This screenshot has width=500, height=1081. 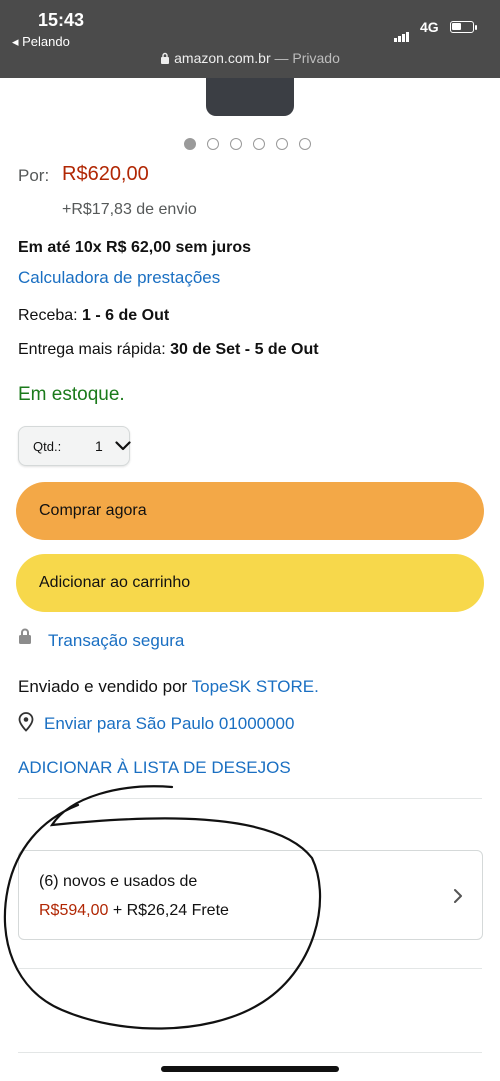 What do you see at coordinates (71, 394) in the screenshot?
I see `stock-status: Em estoque.` at bounding box center [71, 394].